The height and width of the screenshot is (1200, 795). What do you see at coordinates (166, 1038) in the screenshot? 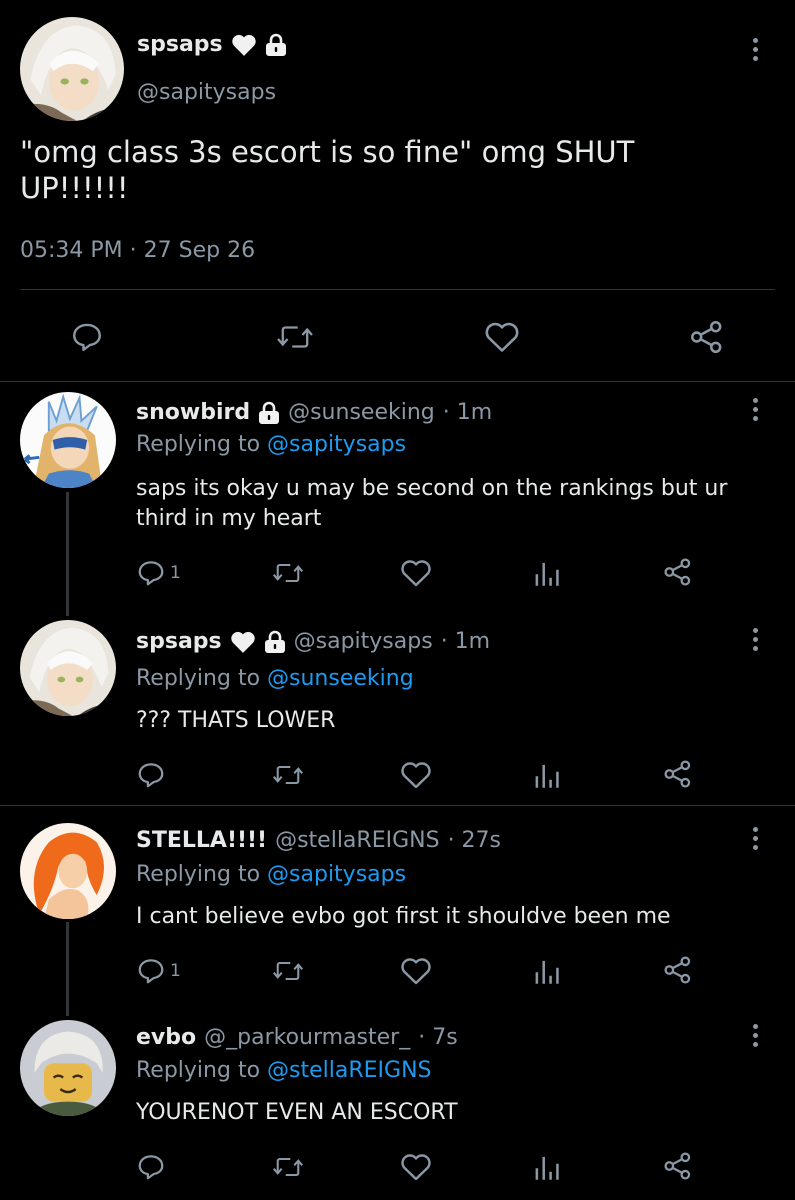
I see `display-name: evbo` at bounding box center [166, 1038].